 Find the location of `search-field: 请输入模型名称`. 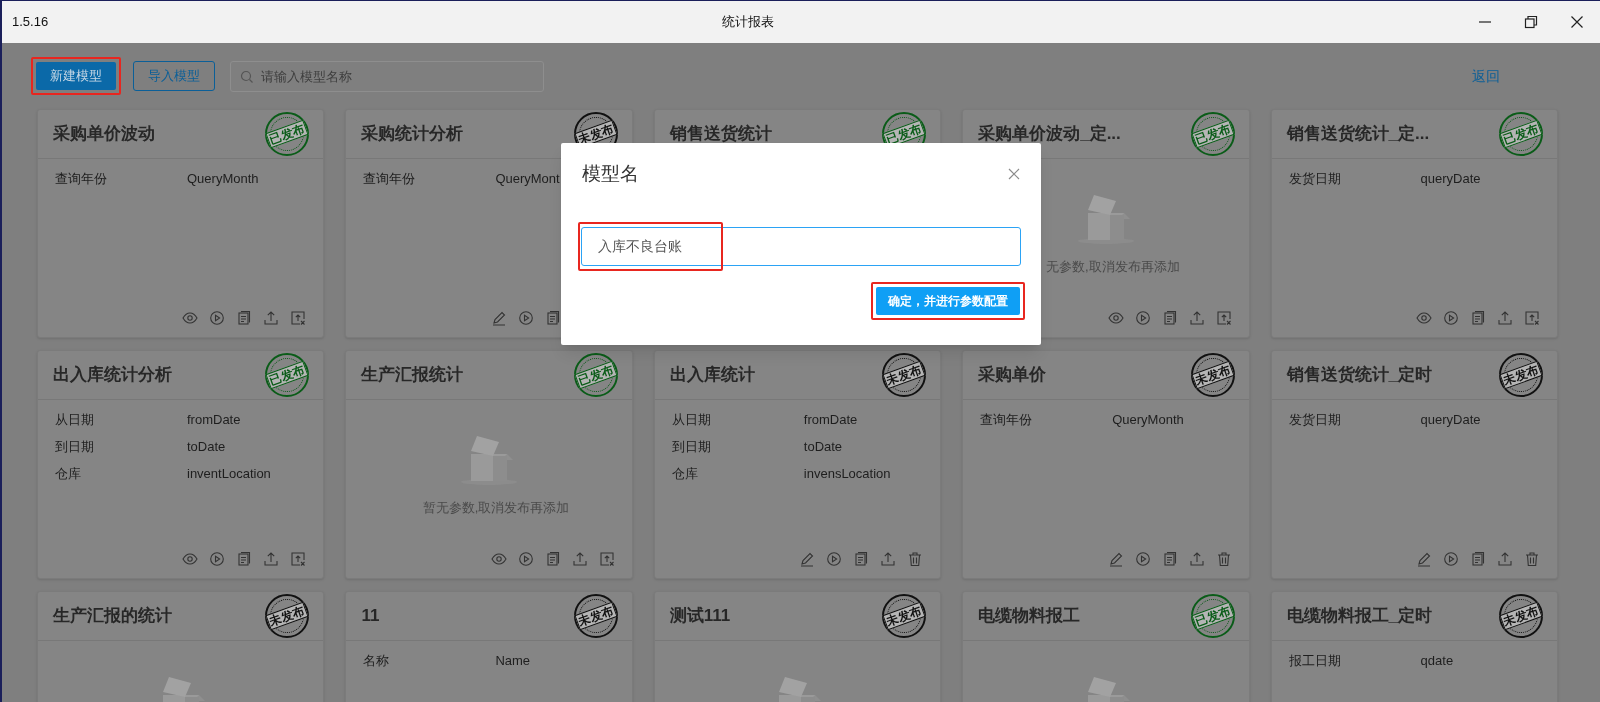

search-field: 请输入模型名称 is located at coordinates (387, 76).